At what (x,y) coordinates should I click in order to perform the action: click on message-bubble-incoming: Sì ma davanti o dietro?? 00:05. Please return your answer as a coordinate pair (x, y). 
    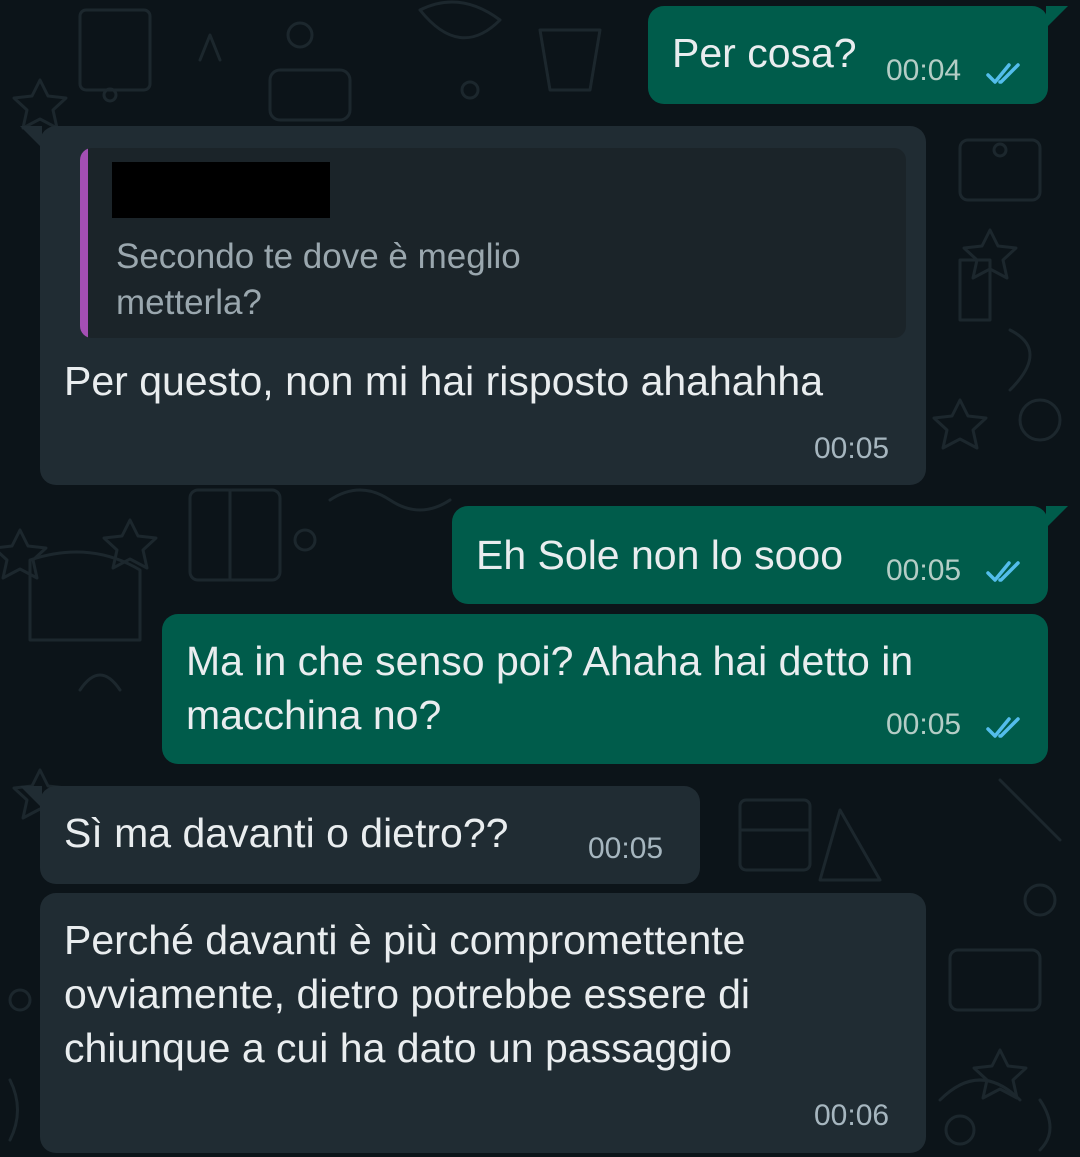
    Looking at the image, I should click on (370, 835).